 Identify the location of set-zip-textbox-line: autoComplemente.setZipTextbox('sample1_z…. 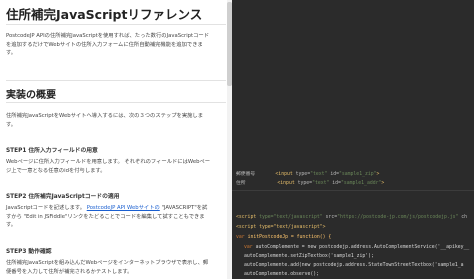
(309, 256).